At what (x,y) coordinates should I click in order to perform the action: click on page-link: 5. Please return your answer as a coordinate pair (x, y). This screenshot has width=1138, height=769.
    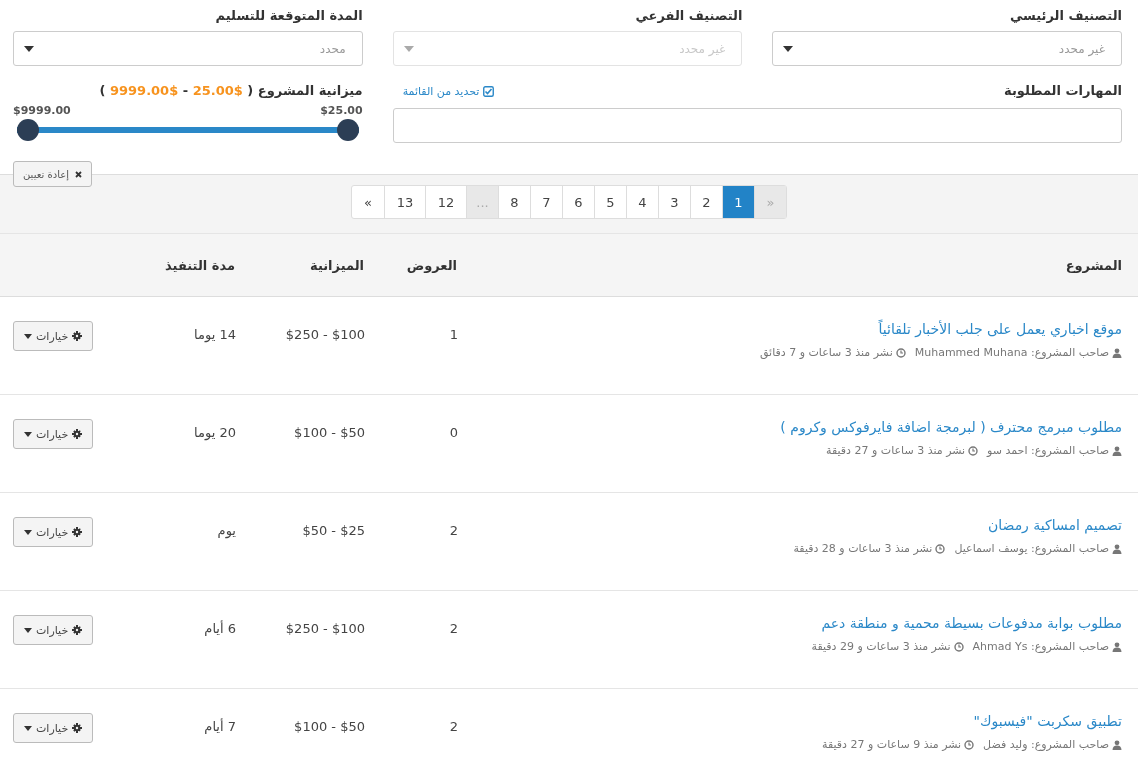
    Looking at the image, I should click on (610, 202).